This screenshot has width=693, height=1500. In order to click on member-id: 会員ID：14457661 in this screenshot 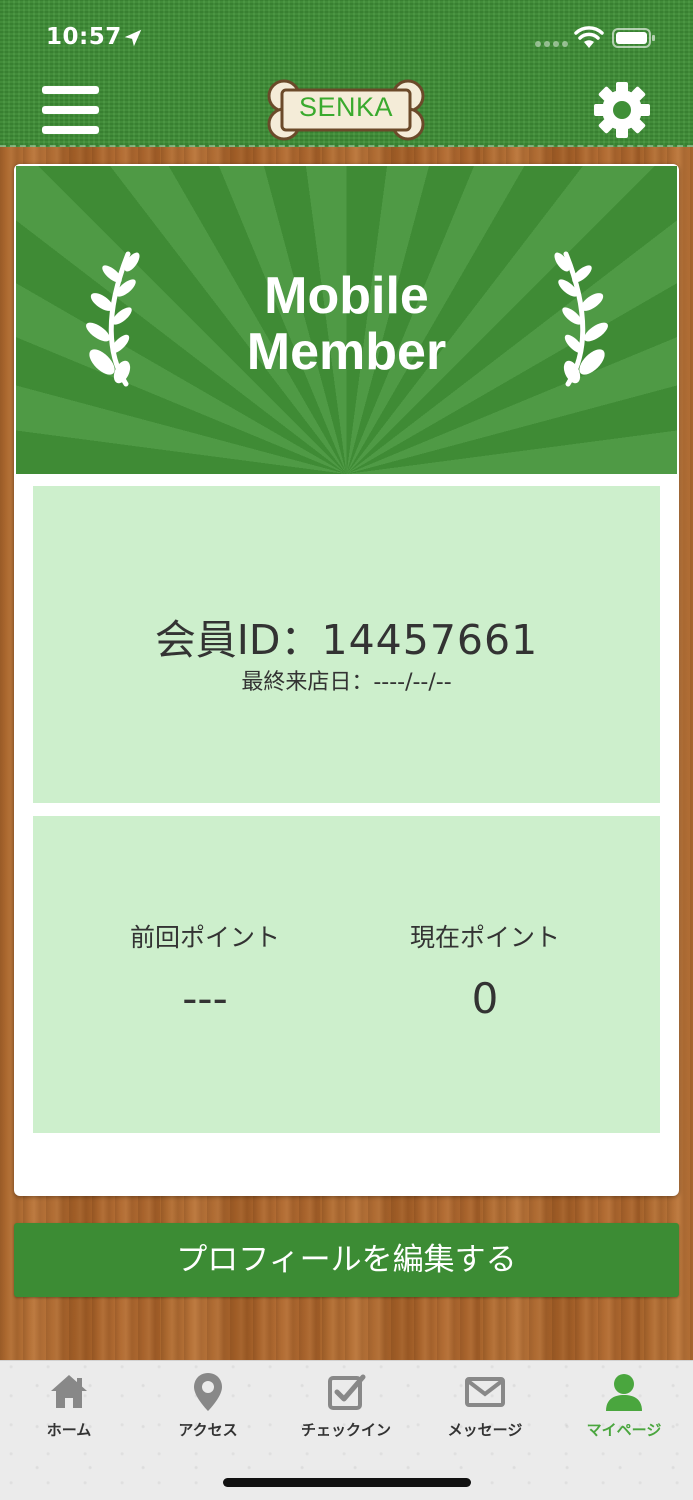, I will do `click(346, 636)`.